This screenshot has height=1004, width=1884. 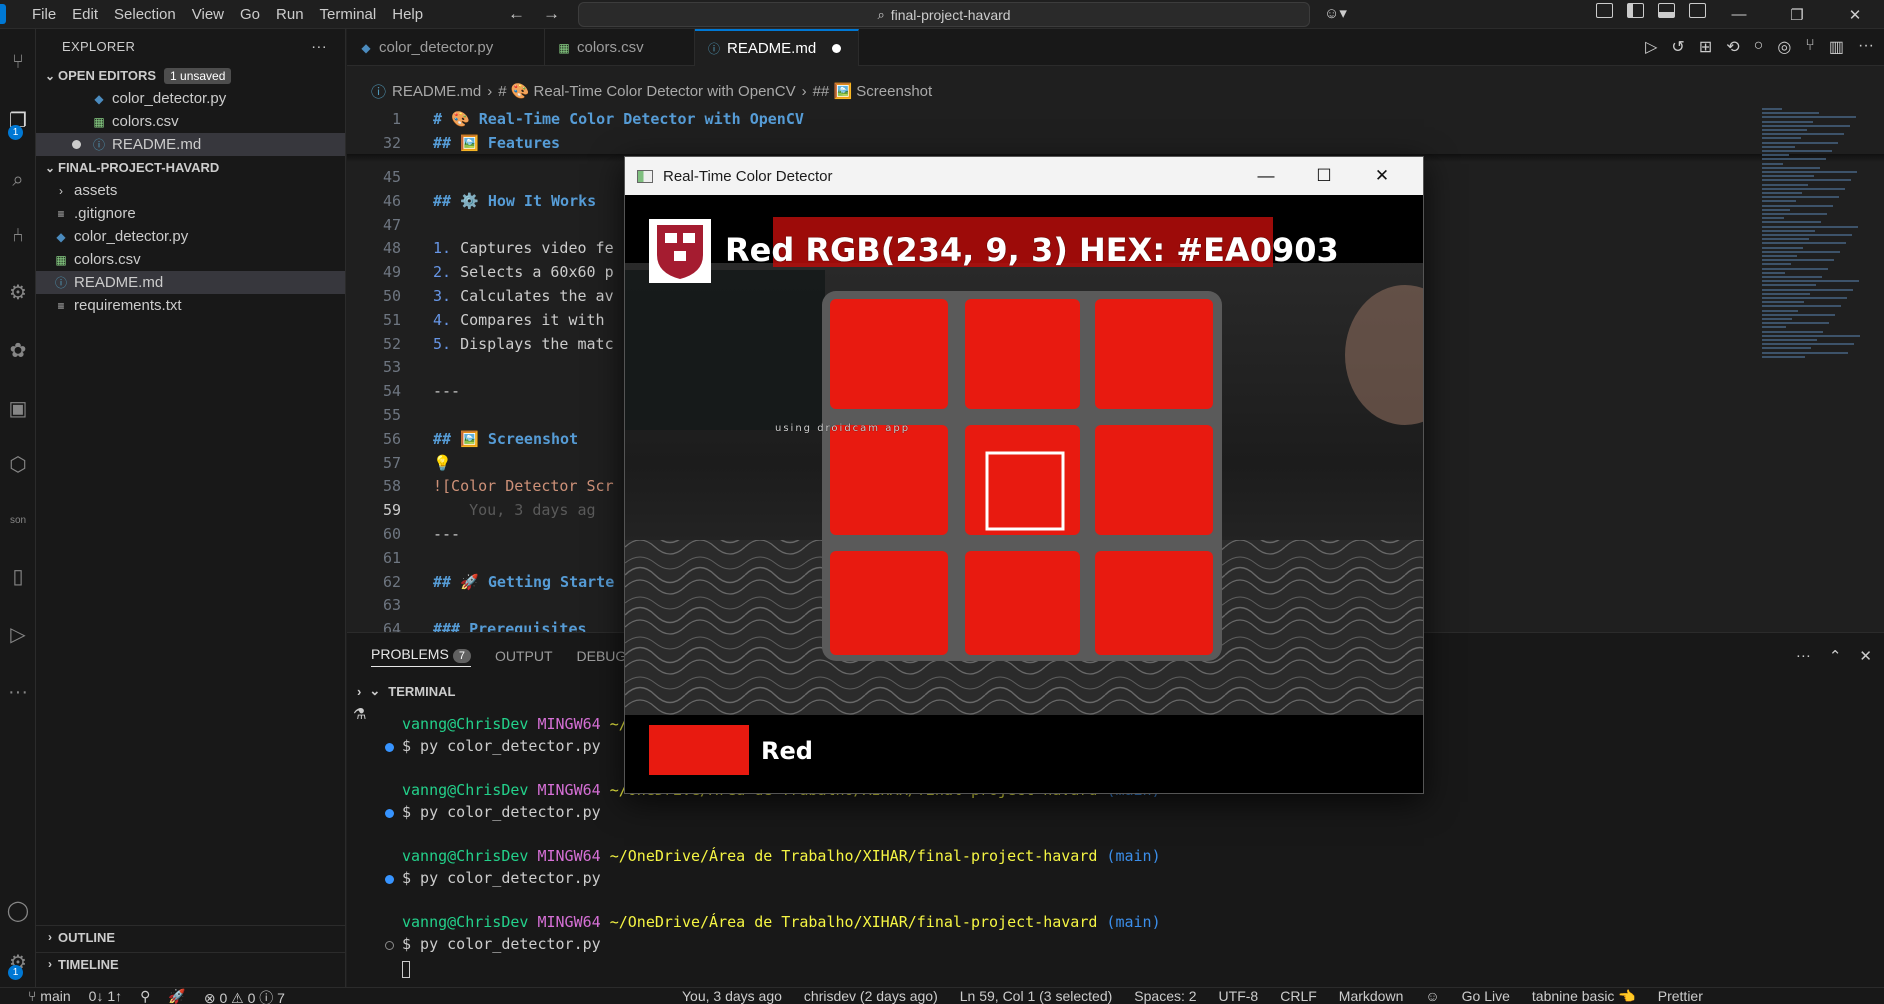 I want to click on status-indentation: Spaces: 2, so click(x=1165, y=996).